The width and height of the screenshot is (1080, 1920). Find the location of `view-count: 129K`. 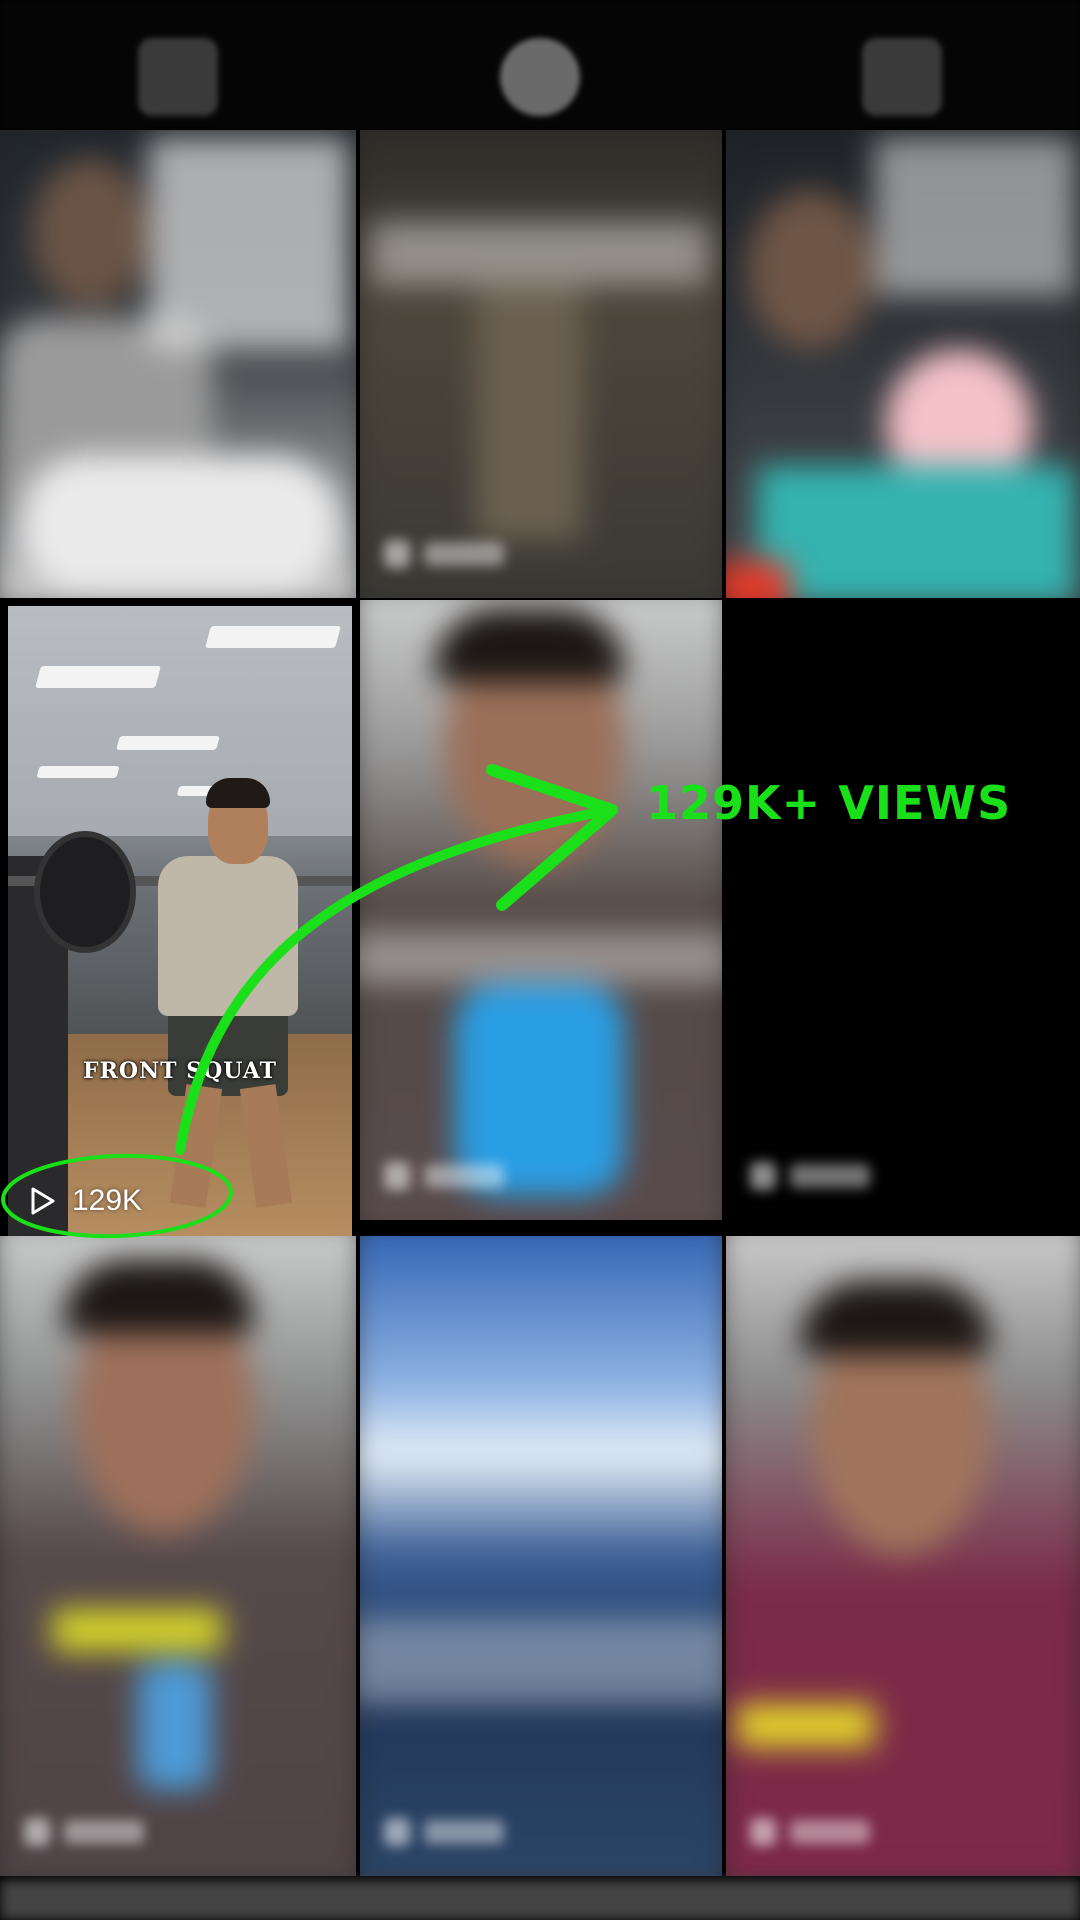

view-count: 129K is located at coordinates (86, 1201).